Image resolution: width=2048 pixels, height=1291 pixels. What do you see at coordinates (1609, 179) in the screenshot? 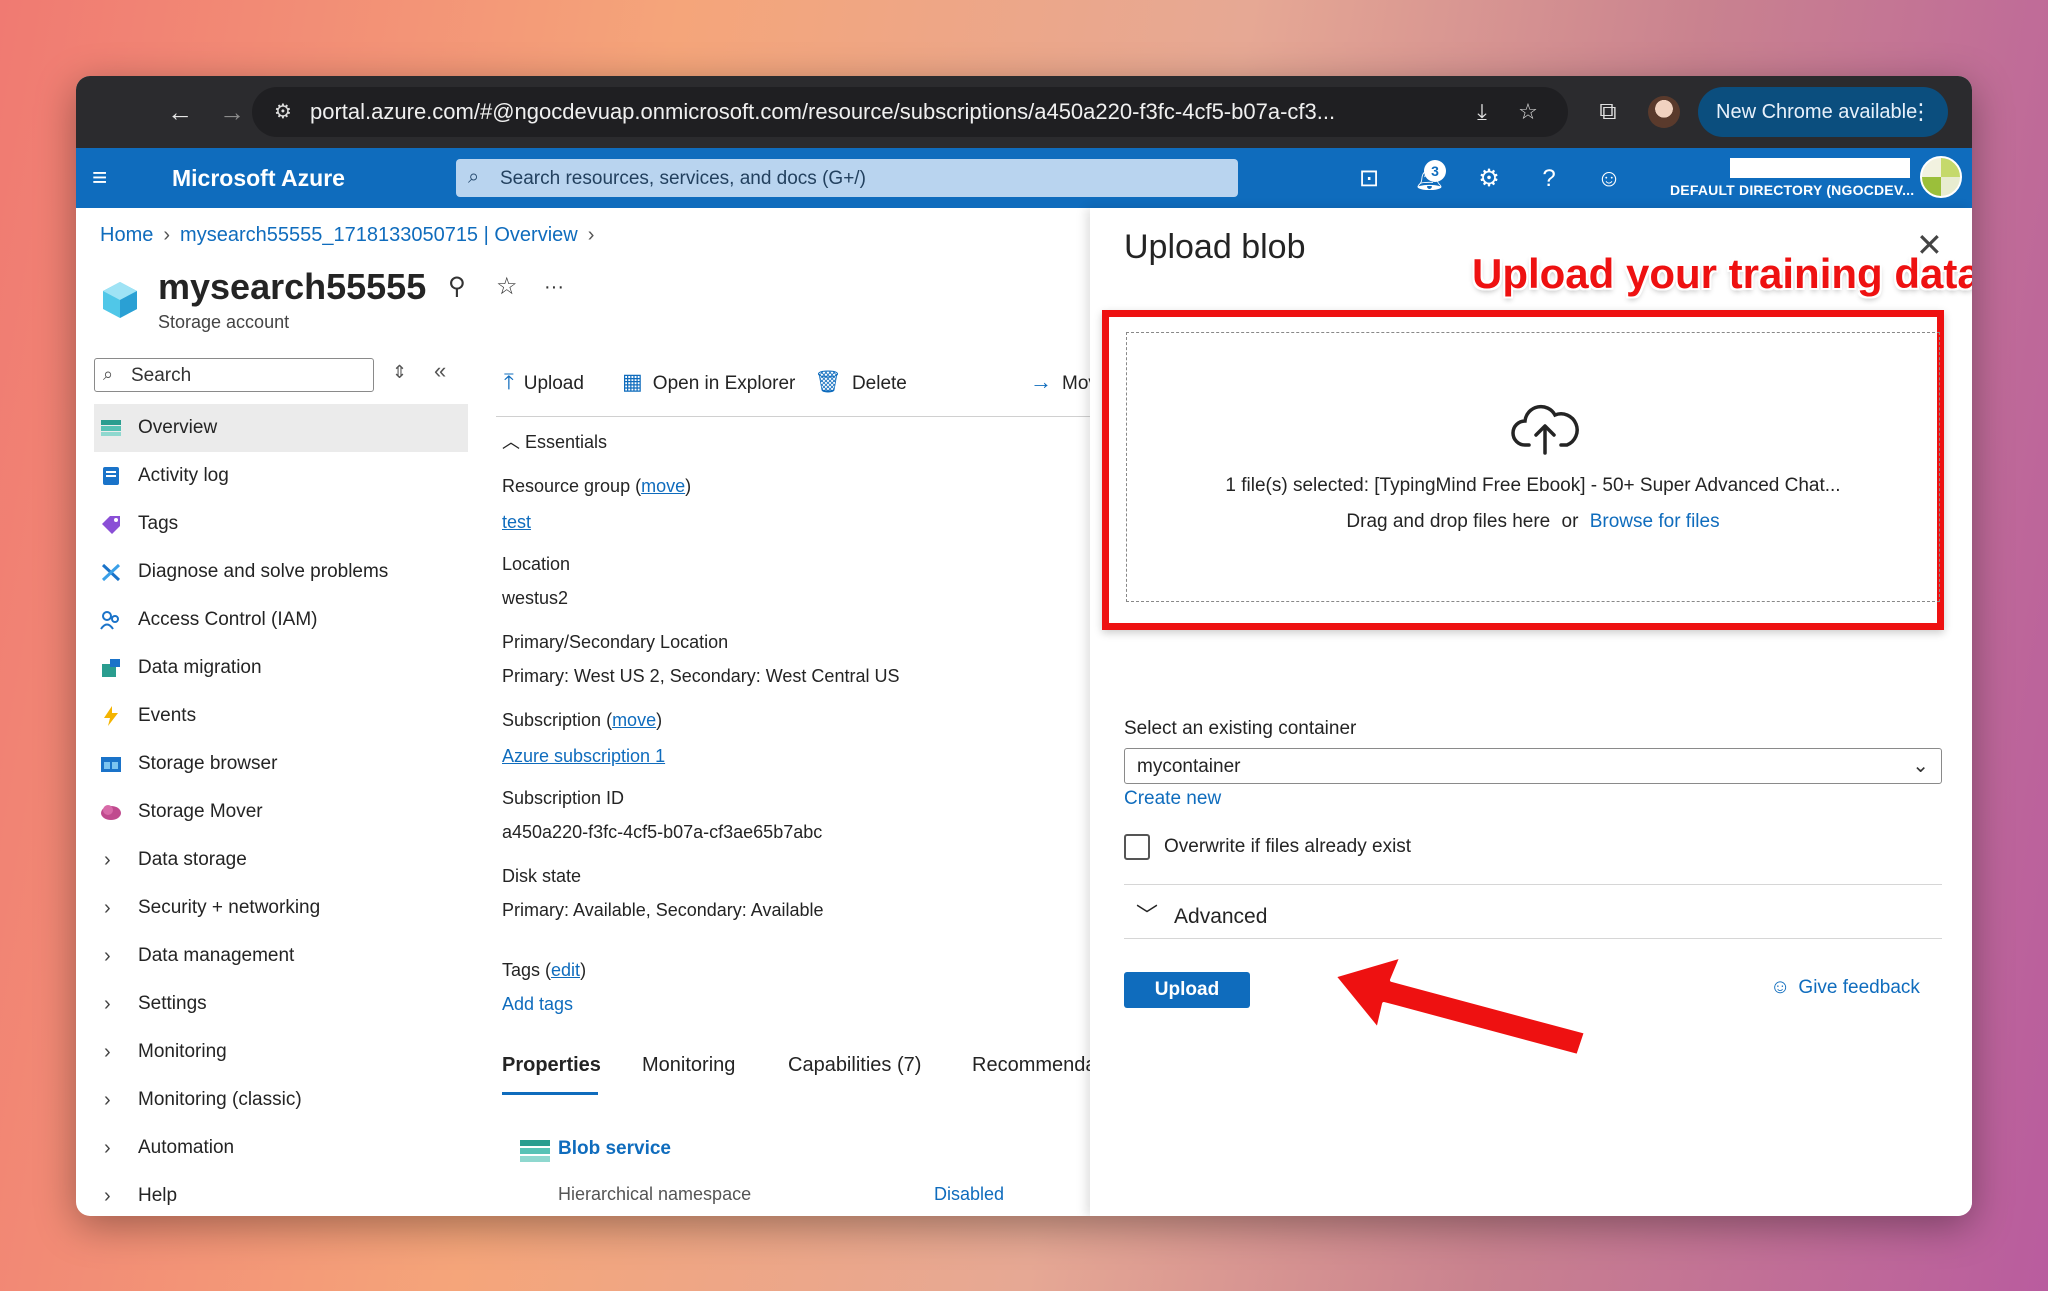
I see `feedback-icon: ☺` at bounding box center [1609, 179].